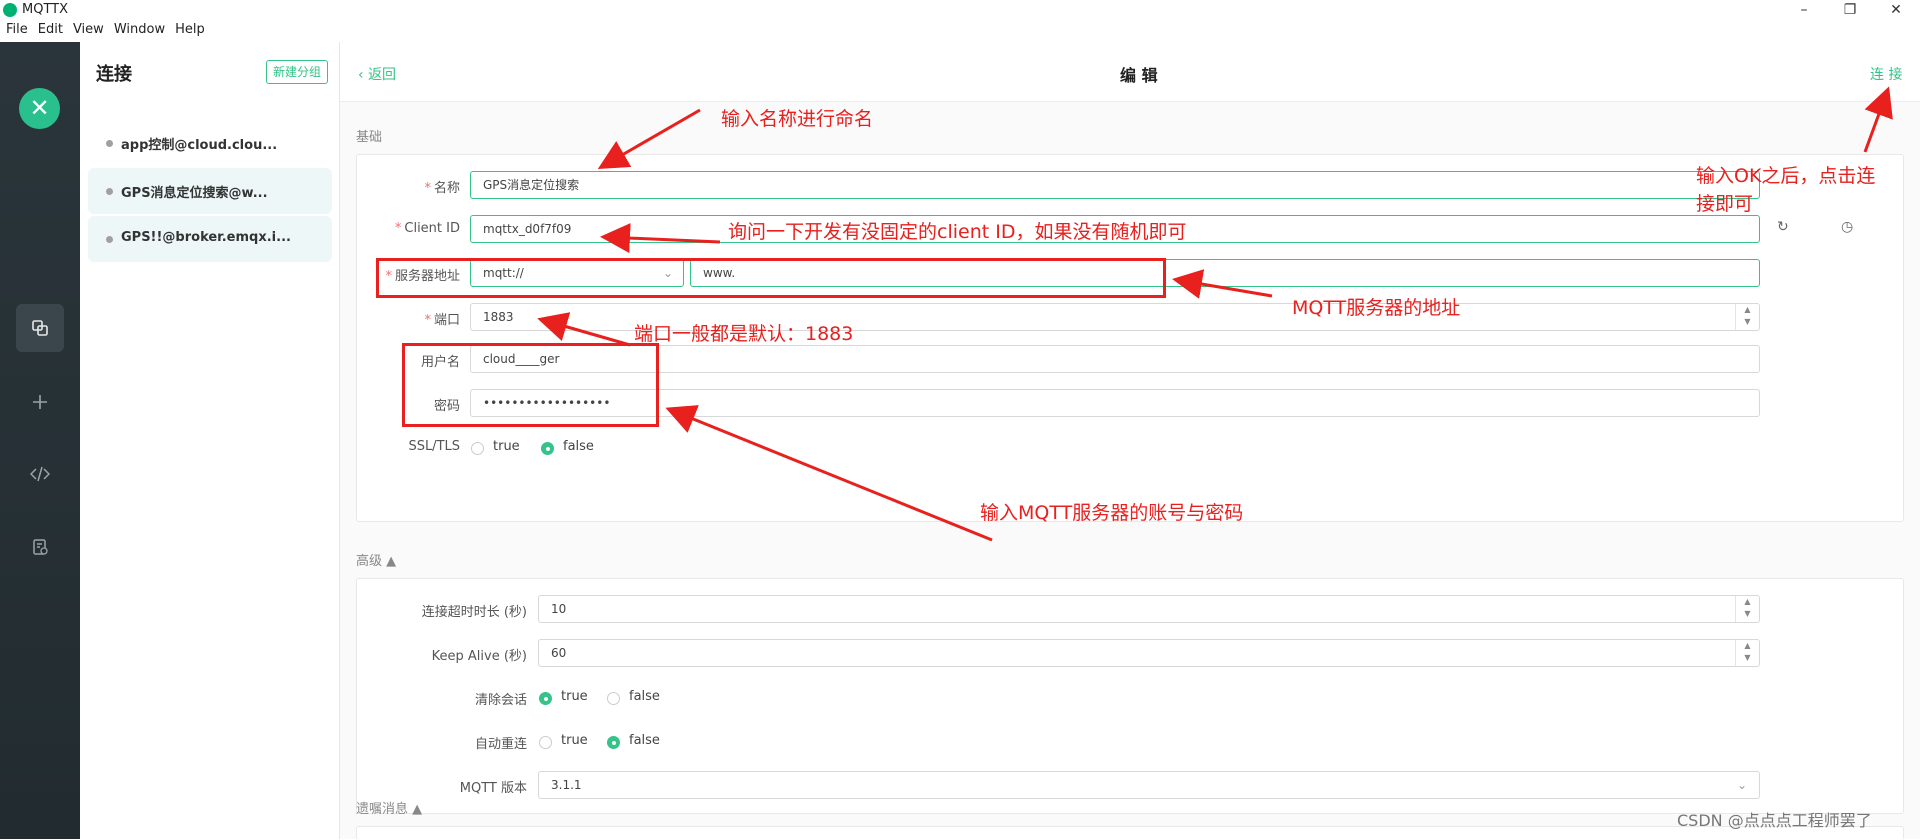  Describe the element at coordinates (297, 72) in the screenshot. I see `new-group-button: 新建分组` at that location.